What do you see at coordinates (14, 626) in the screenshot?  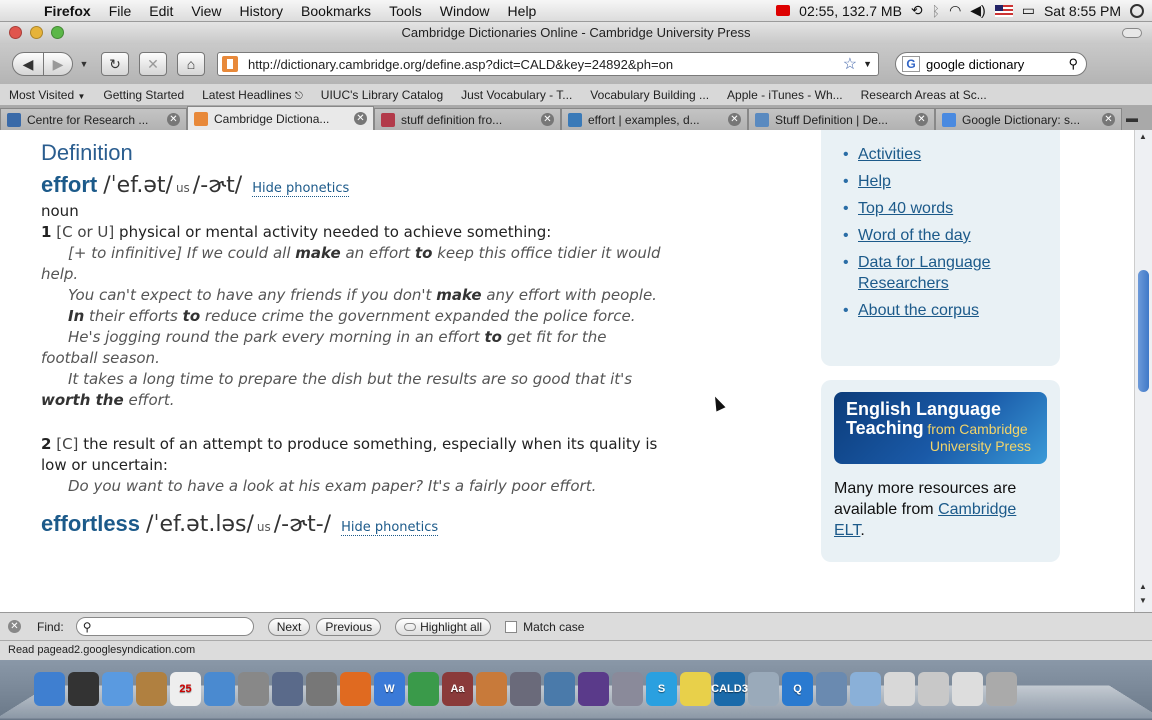 I see `close-find-bar-icon: ✕` at bounding box center [14, 626].